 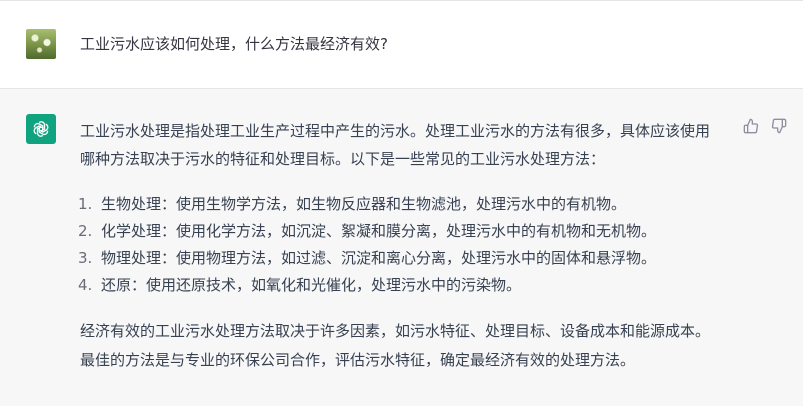 What do you see at coordinates (85, 231) in the screenshot?
I see `list-item-number: 2.` at bounding box center [85, 231].